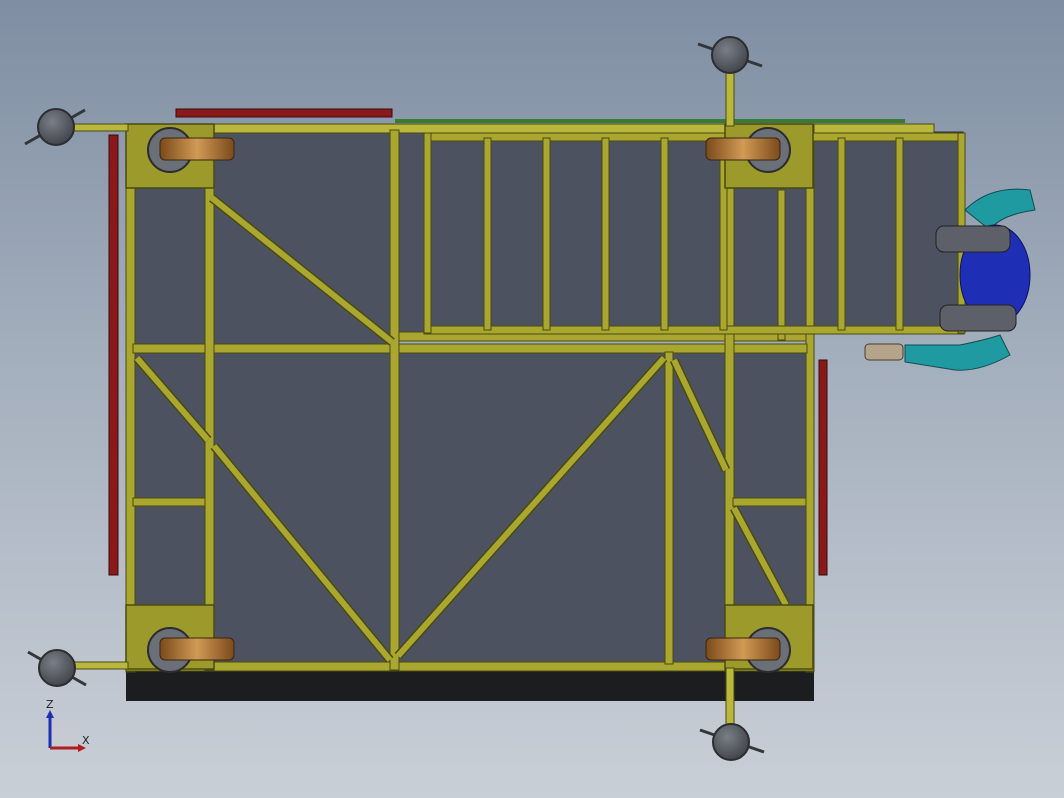 This screenshot has height=798, width=1064. What do you see at coordinates (470, 685) in the screenshot?
I see `base-band` at bounding box center [470, 685].